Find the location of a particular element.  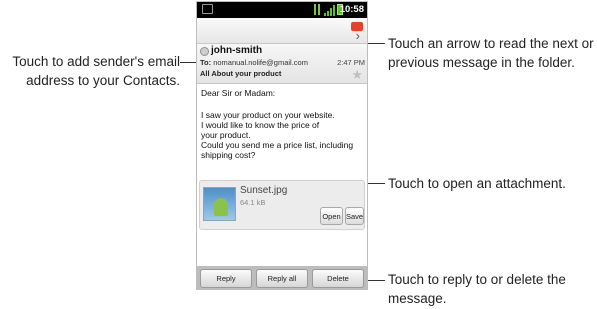

message-toolbar: › is located at coordinates (282, 31).